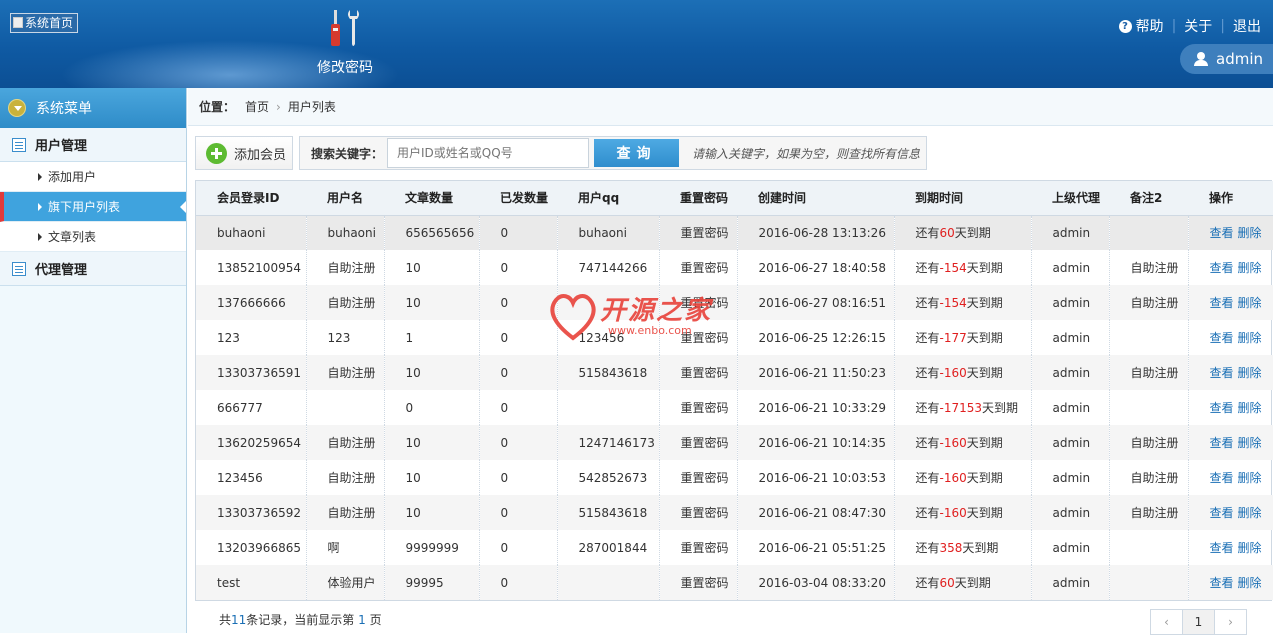  What do you see at coordinates (488, 153) in the screenshot?
I see `search-input` at bounding box center [488, 153].